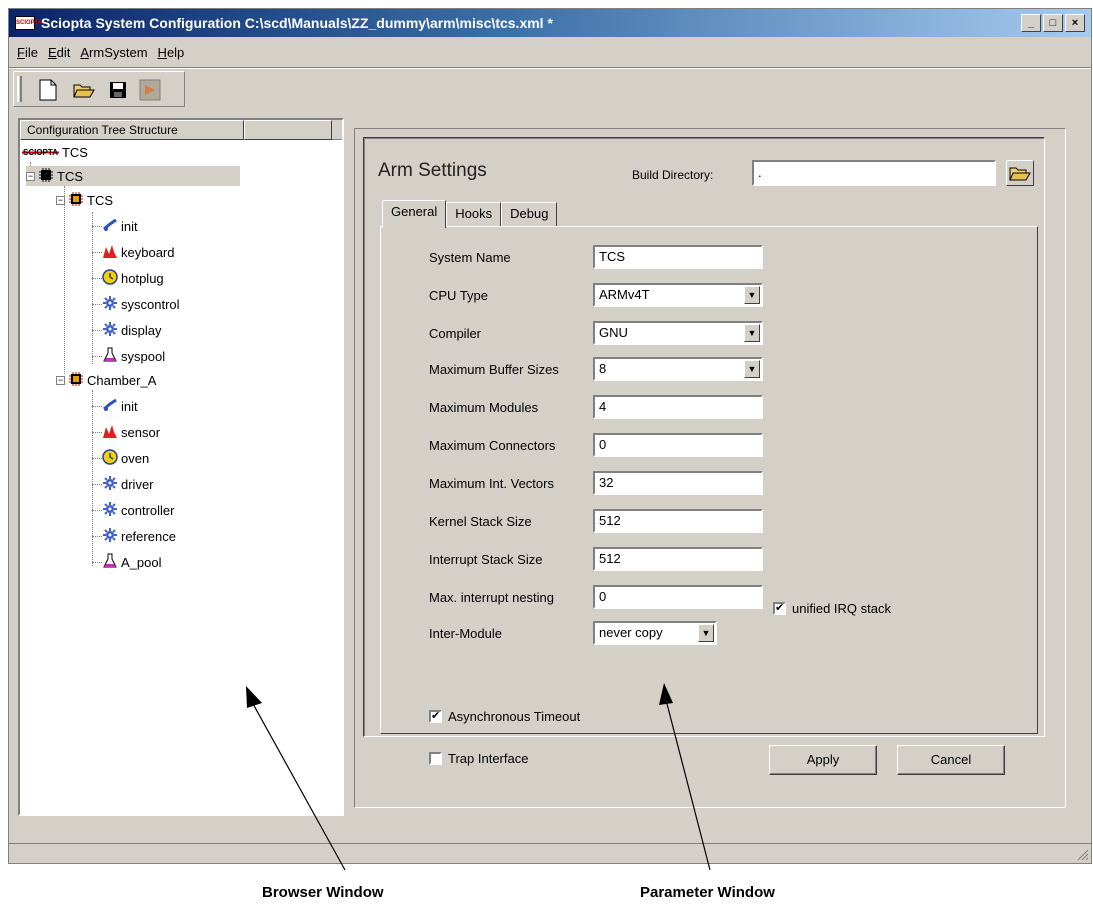  I want to click on settings-title: Arm Settings, so click(432, 170).